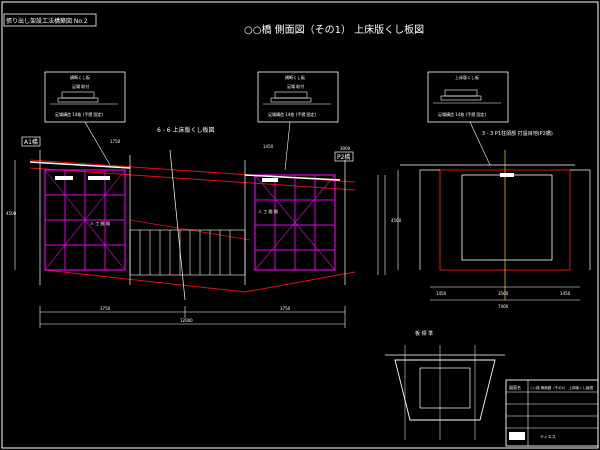  Describe the element at coordinates (334, 29) in the screenshot. I see `drawing-title: ○○橋 側面図（その1） 上床版くし板図` at that location.